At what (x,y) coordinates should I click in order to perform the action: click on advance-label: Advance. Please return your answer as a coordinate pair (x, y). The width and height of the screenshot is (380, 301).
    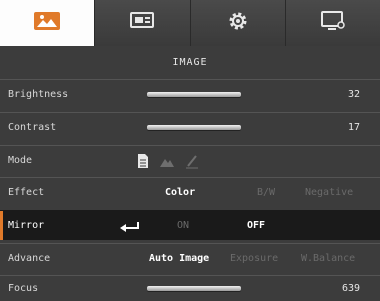
    Looking at the image, I should click on (29, 258).